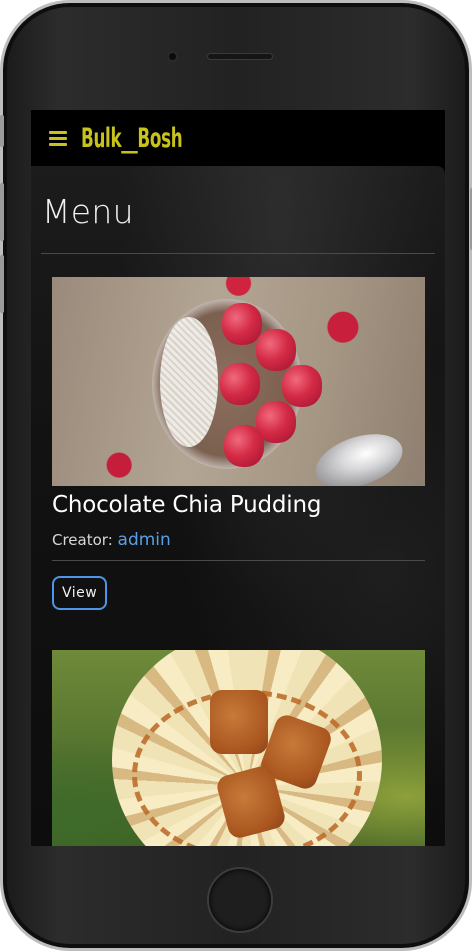  I want to click on earpiece-speaker, so click(240, 56).